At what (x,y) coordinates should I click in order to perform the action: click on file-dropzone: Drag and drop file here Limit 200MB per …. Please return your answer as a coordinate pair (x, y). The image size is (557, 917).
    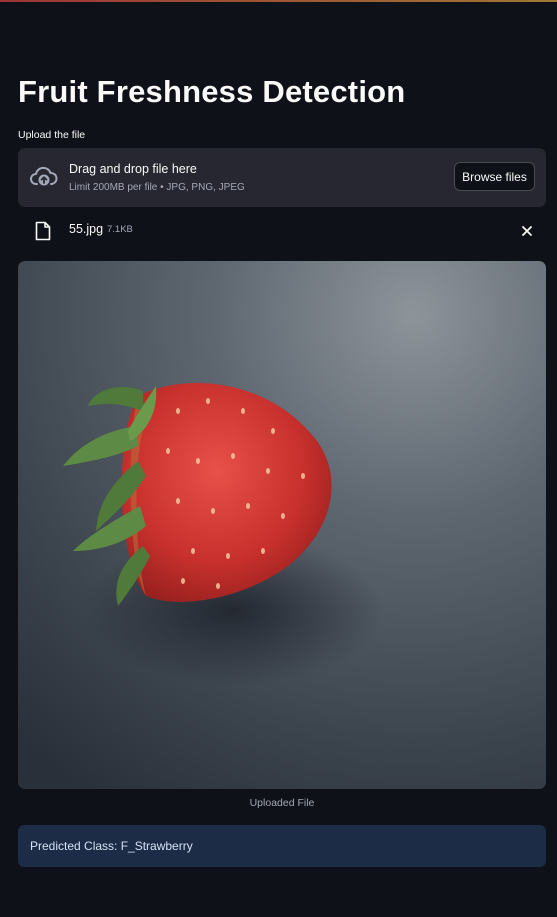
    Looking at the image, I should click on (282, 177).